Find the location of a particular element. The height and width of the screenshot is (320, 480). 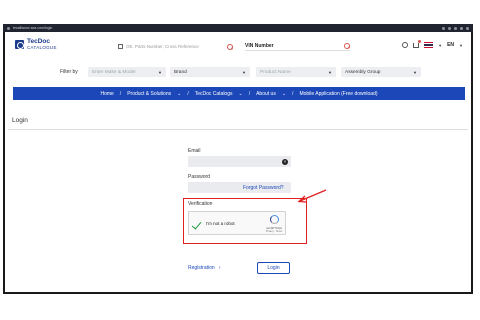

vin-search-input: VIN Number is located at coordinates (294, 46).